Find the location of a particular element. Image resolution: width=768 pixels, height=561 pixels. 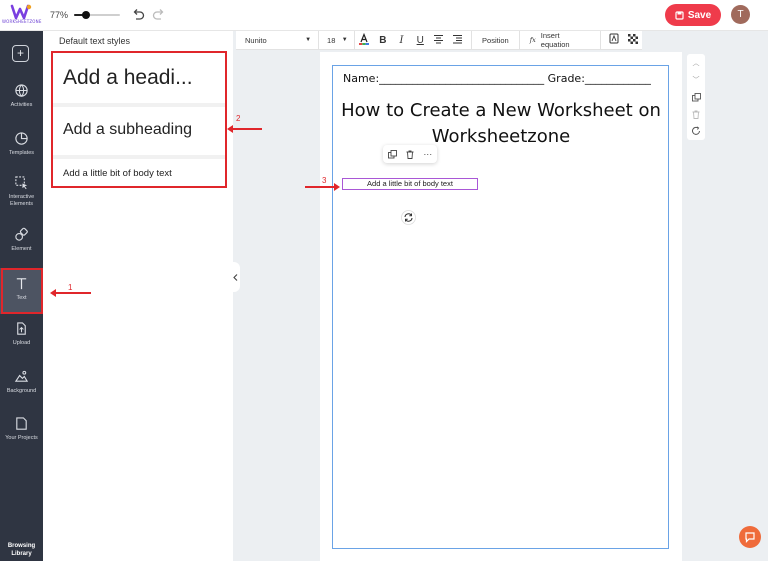

toolbar-edge is located at coordinates (234, 40).